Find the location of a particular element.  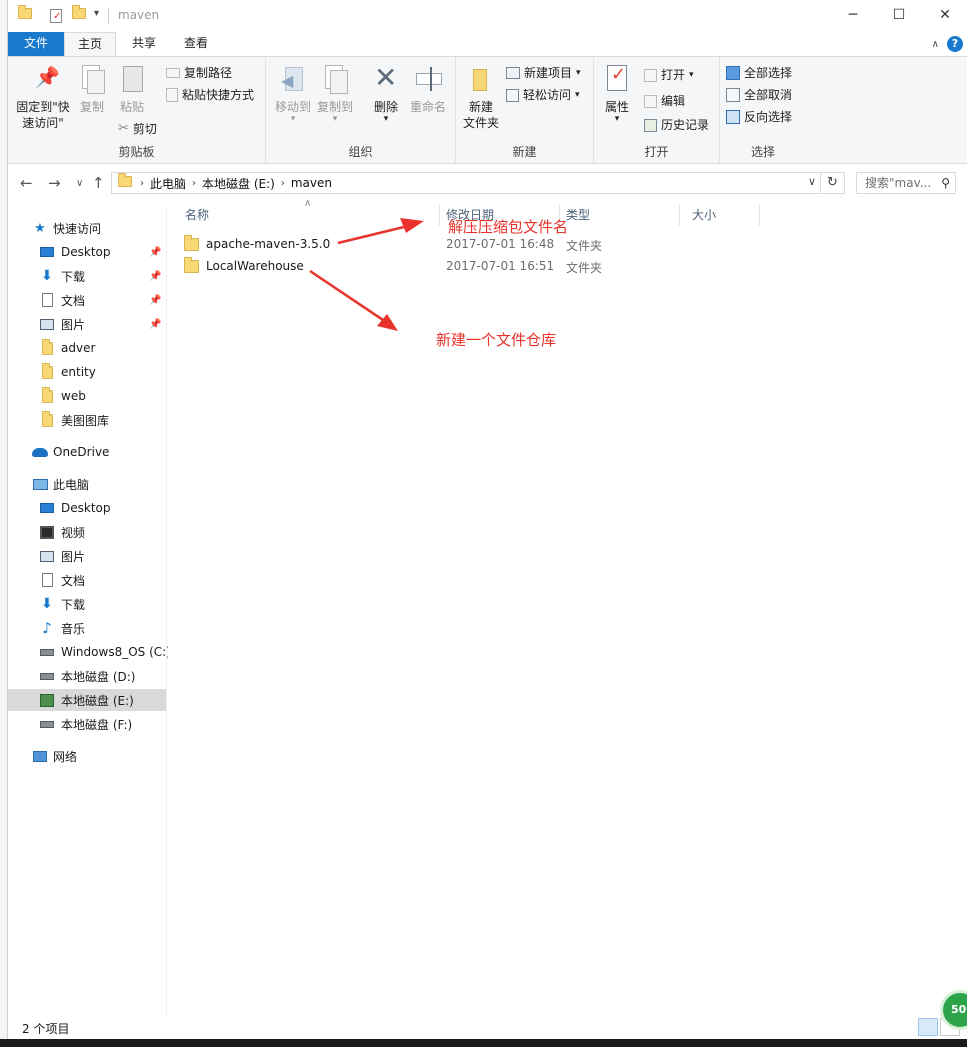

nav-quick-documents: 文档 📌 is located at coordinates (87, 300).